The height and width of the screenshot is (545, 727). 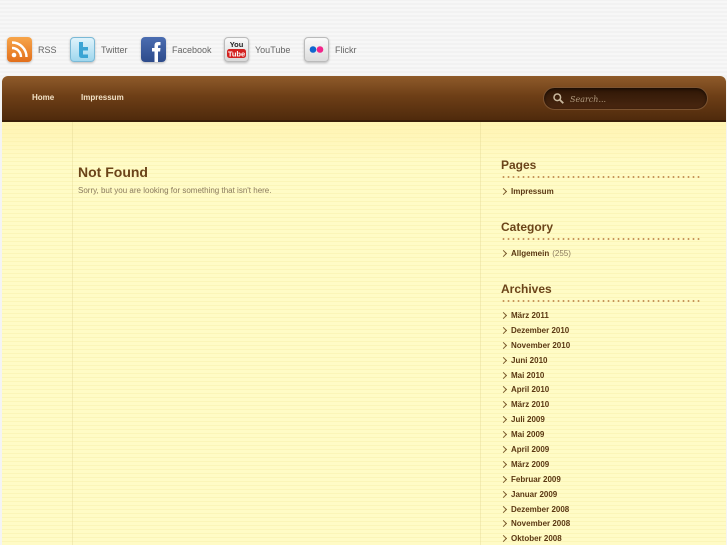 I want to click on search-box, so click(x=625, y=98).